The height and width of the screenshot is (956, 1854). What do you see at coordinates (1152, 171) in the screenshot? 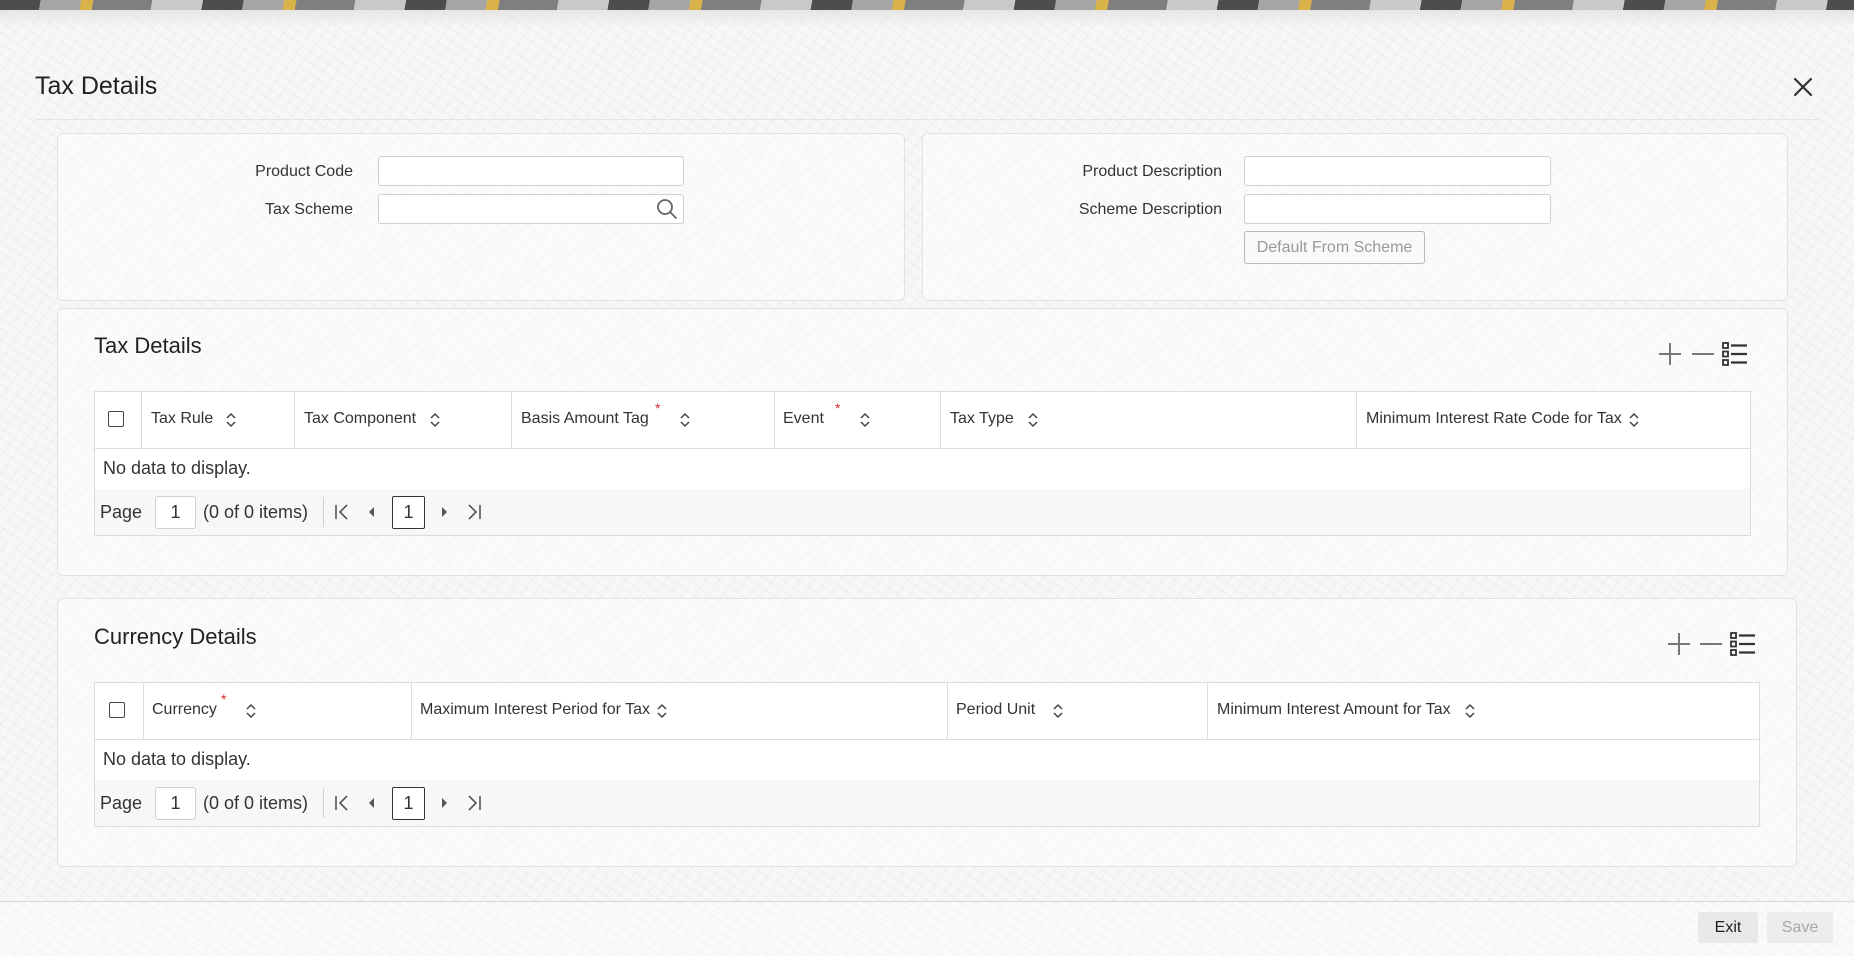
I see `product-description-label: Product Description` at bounding box center [1152, 171].